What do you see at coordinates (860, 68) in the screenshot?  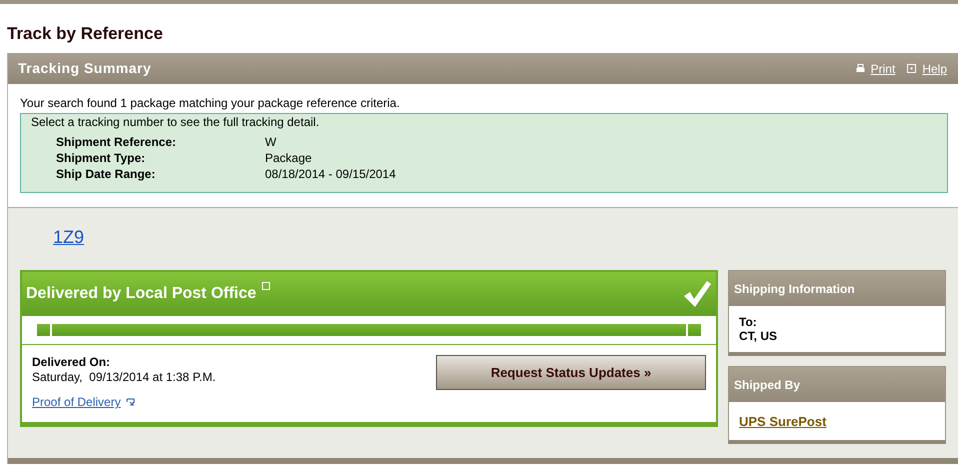 I see `printer-icon` at bounding box center [860, 68].